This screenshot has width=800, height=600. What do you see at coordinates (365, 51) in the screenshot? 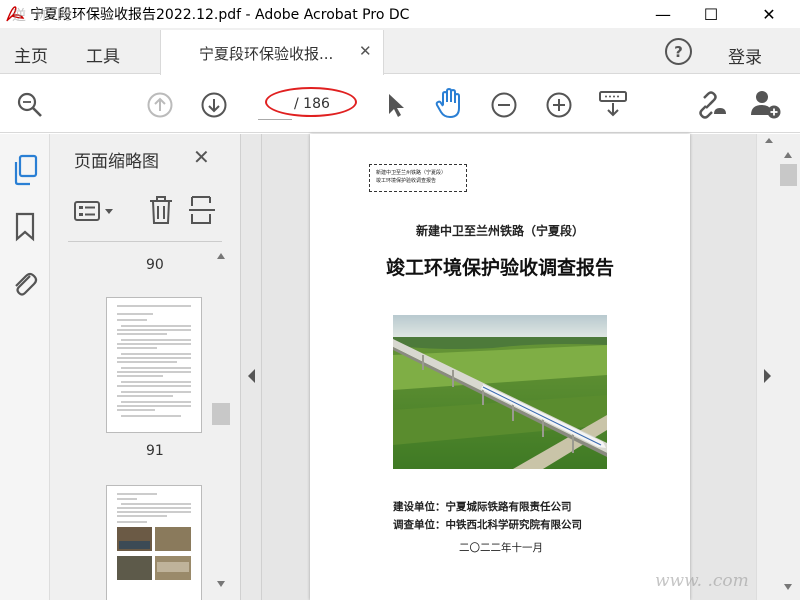
I see `document-tab-close-button: ✕` at bounding box center [365, 51].